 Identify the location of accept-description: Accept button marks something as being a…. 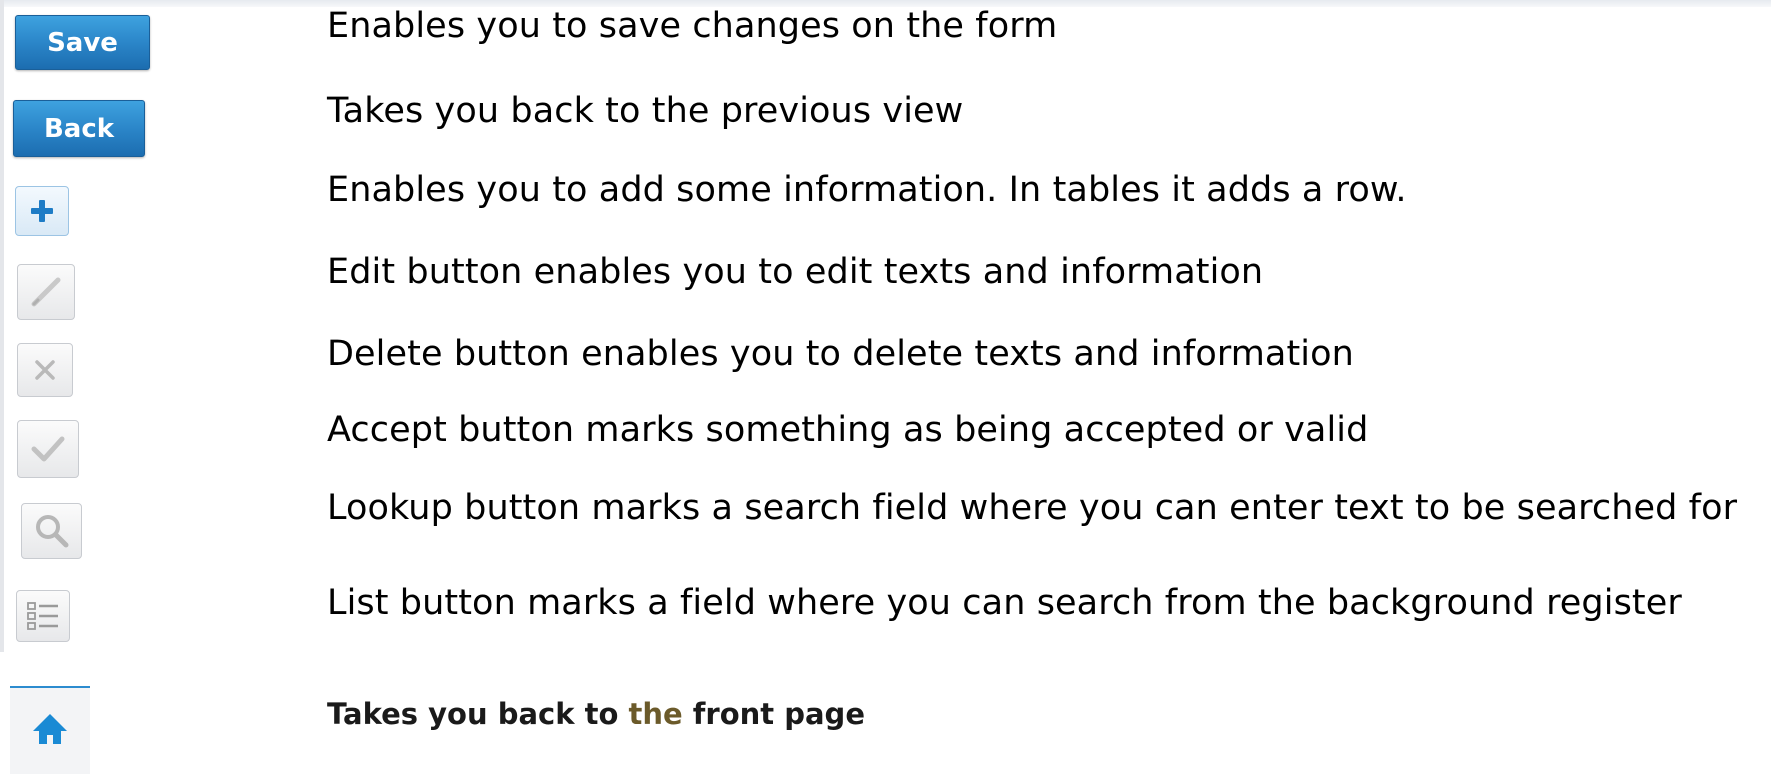
(848, 430).